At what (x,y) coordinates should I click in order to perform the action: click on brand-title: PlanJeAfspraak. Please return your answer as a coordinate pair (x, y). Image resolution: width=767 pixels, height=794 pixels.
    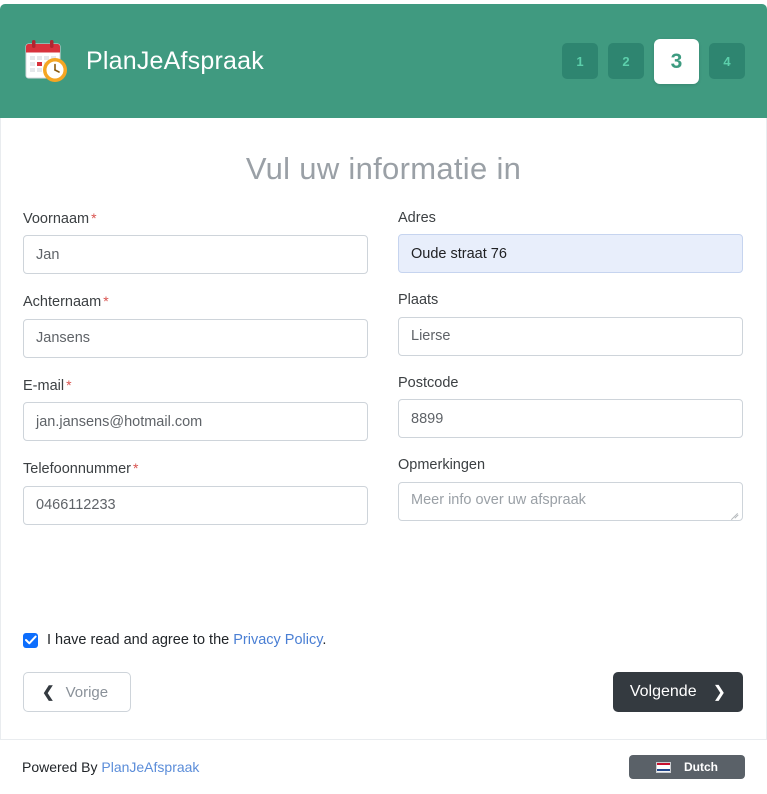
    Looking at the image, I should click on (175, 60).